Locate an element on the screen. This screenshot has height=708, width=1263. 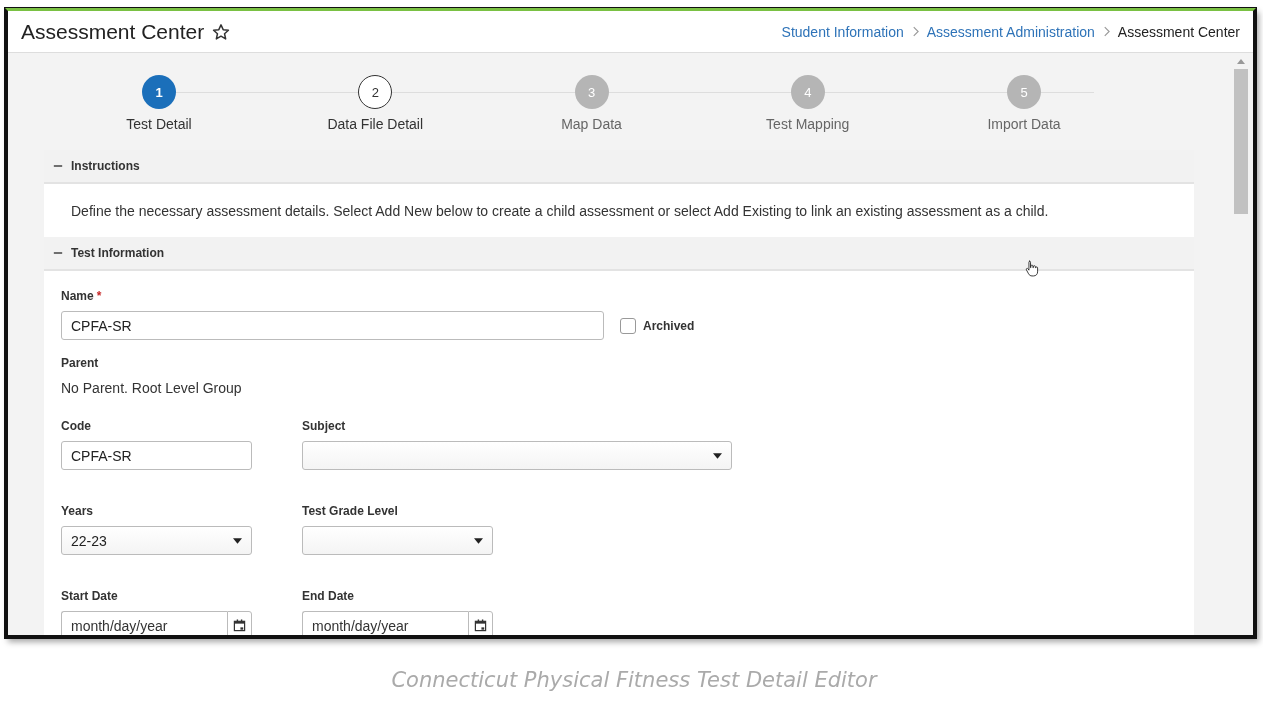
field-label: Years is located at coordinates (78, 511).